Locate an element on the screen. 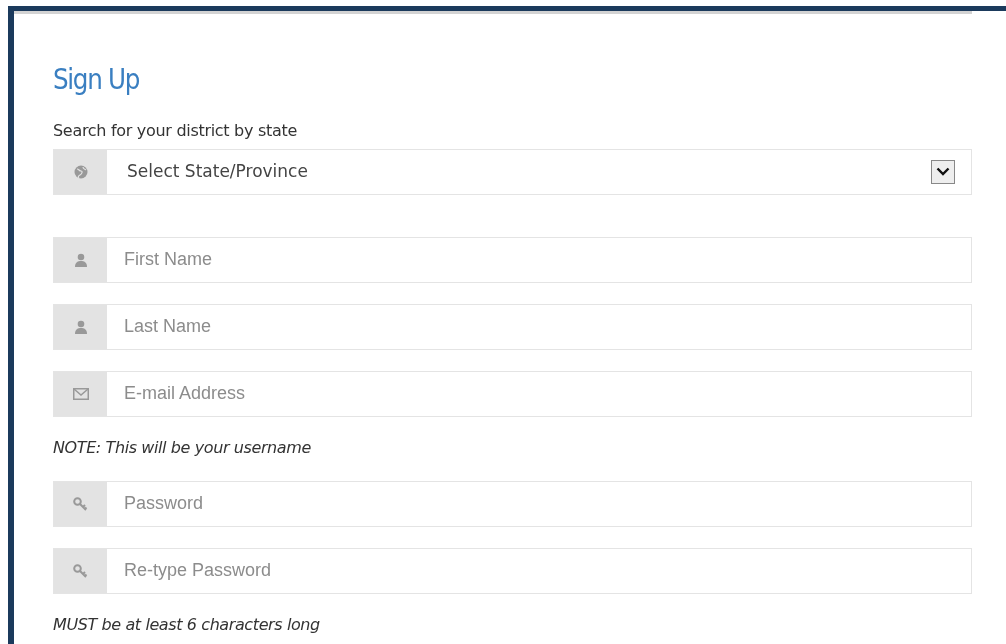  hint-text: NOTE: This will be your username is located at coordinates (182, 447).